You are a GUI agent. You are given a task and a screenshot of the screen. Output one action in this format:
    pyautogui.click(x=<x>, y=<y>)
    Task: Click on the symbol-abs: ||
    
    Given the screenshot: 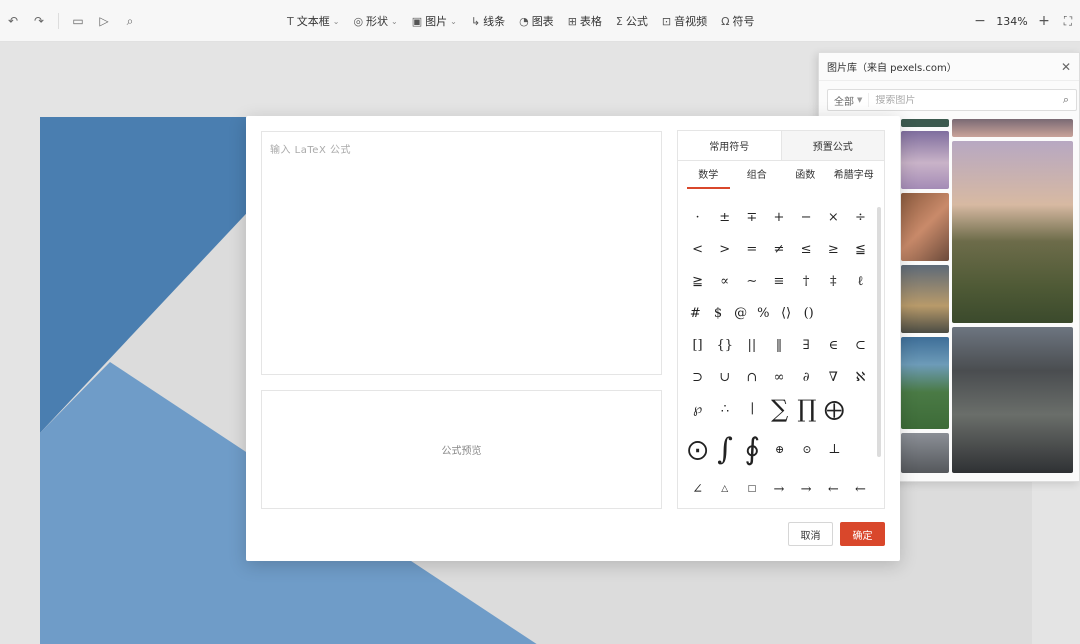 What is the action you would take?
    pyautogui.click(x=751, y=345)
    